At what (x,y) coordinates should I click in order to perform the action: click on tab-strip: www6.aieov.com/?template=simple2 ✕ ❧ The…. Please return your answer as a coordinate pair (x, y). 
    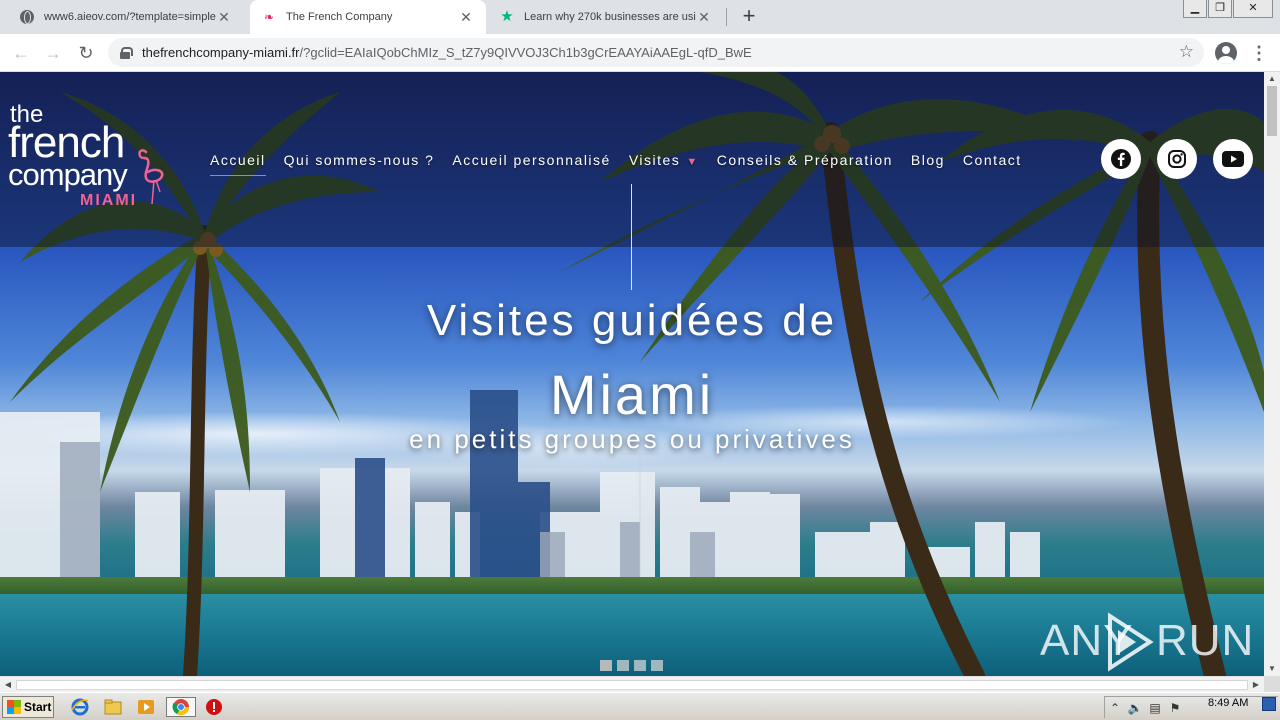
    Looking at the image, I should click on (640, 17).